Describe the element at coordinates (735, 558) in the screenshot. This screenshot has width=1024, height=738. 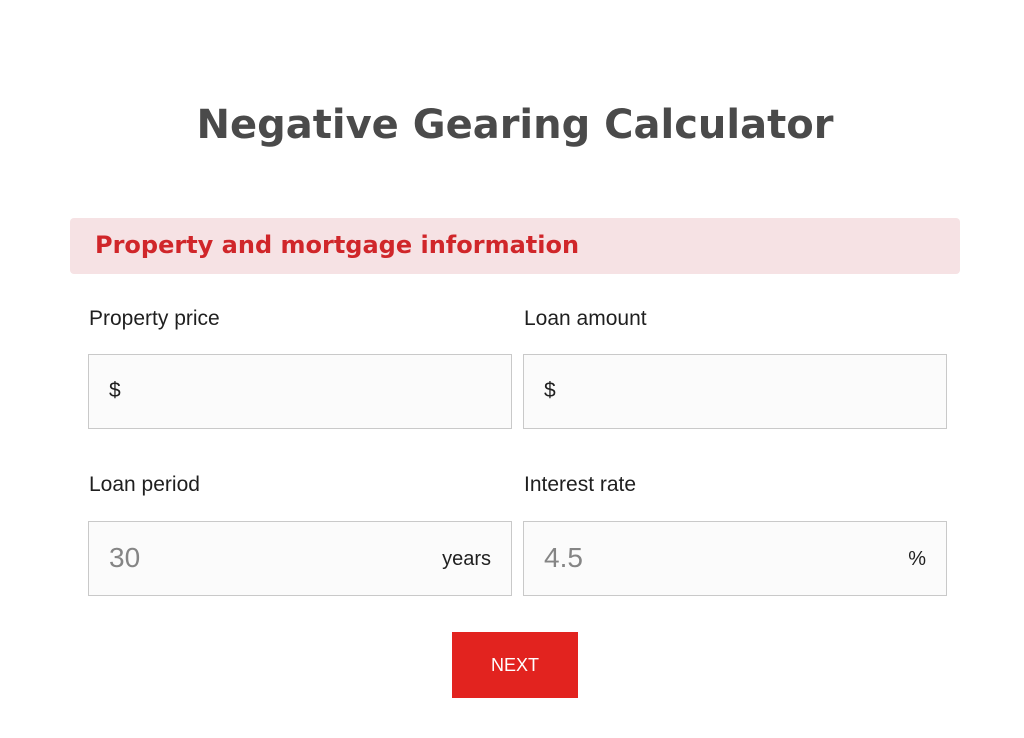
I see `interest-rate-field: 4.5 %` at that location.